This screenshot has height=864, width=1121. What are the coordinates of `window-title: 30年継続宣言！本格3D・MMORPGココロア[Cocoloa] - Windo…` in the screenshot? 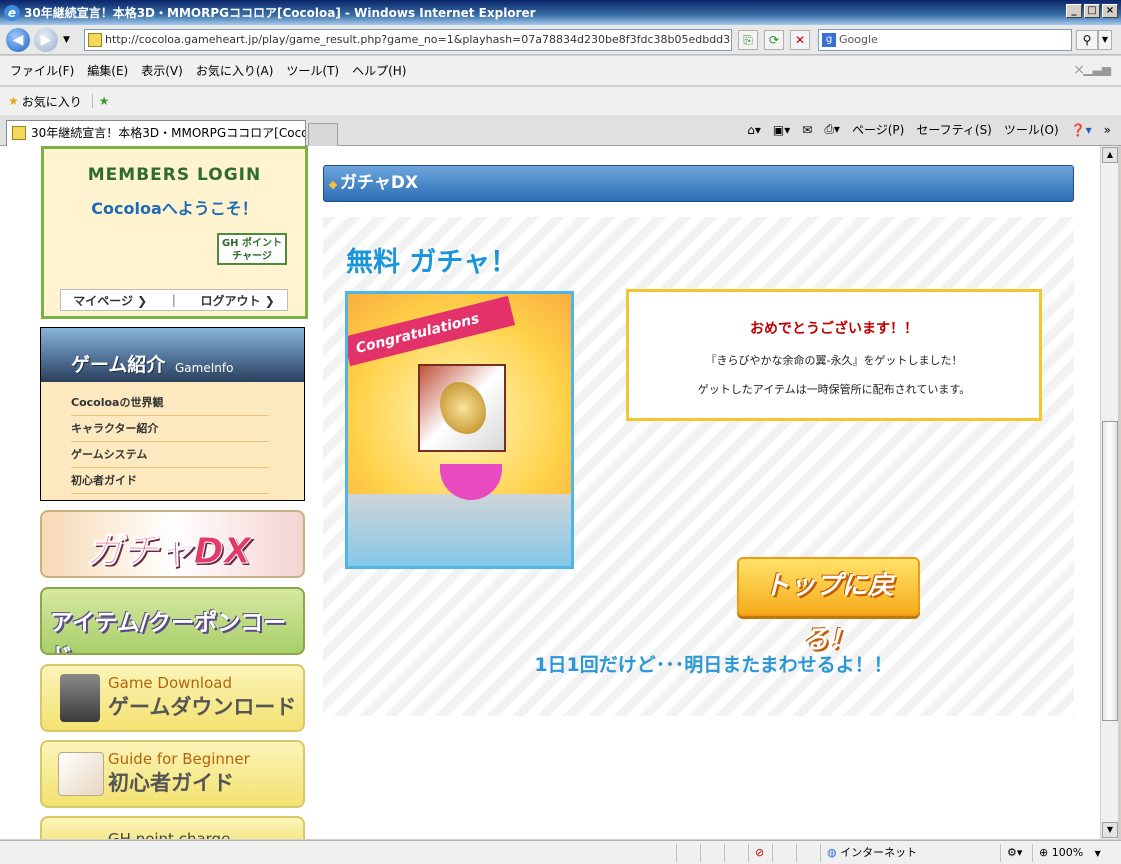 It's located at (280, 13).